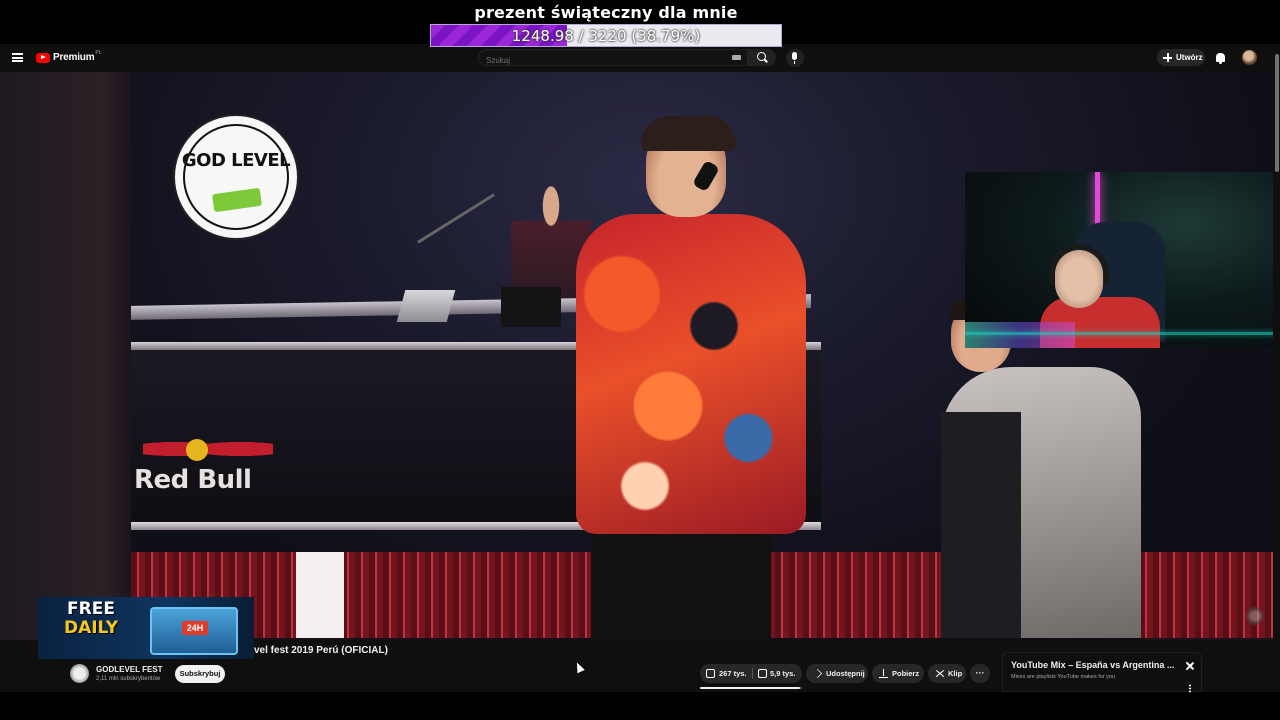 Image resolution: width=1280 pixels, height=720 pixels. What do you see at coordinates (783, 673) in the screenshot?
I see `dislike-count: 5,9 tys.` at bounding box center [783, 673].